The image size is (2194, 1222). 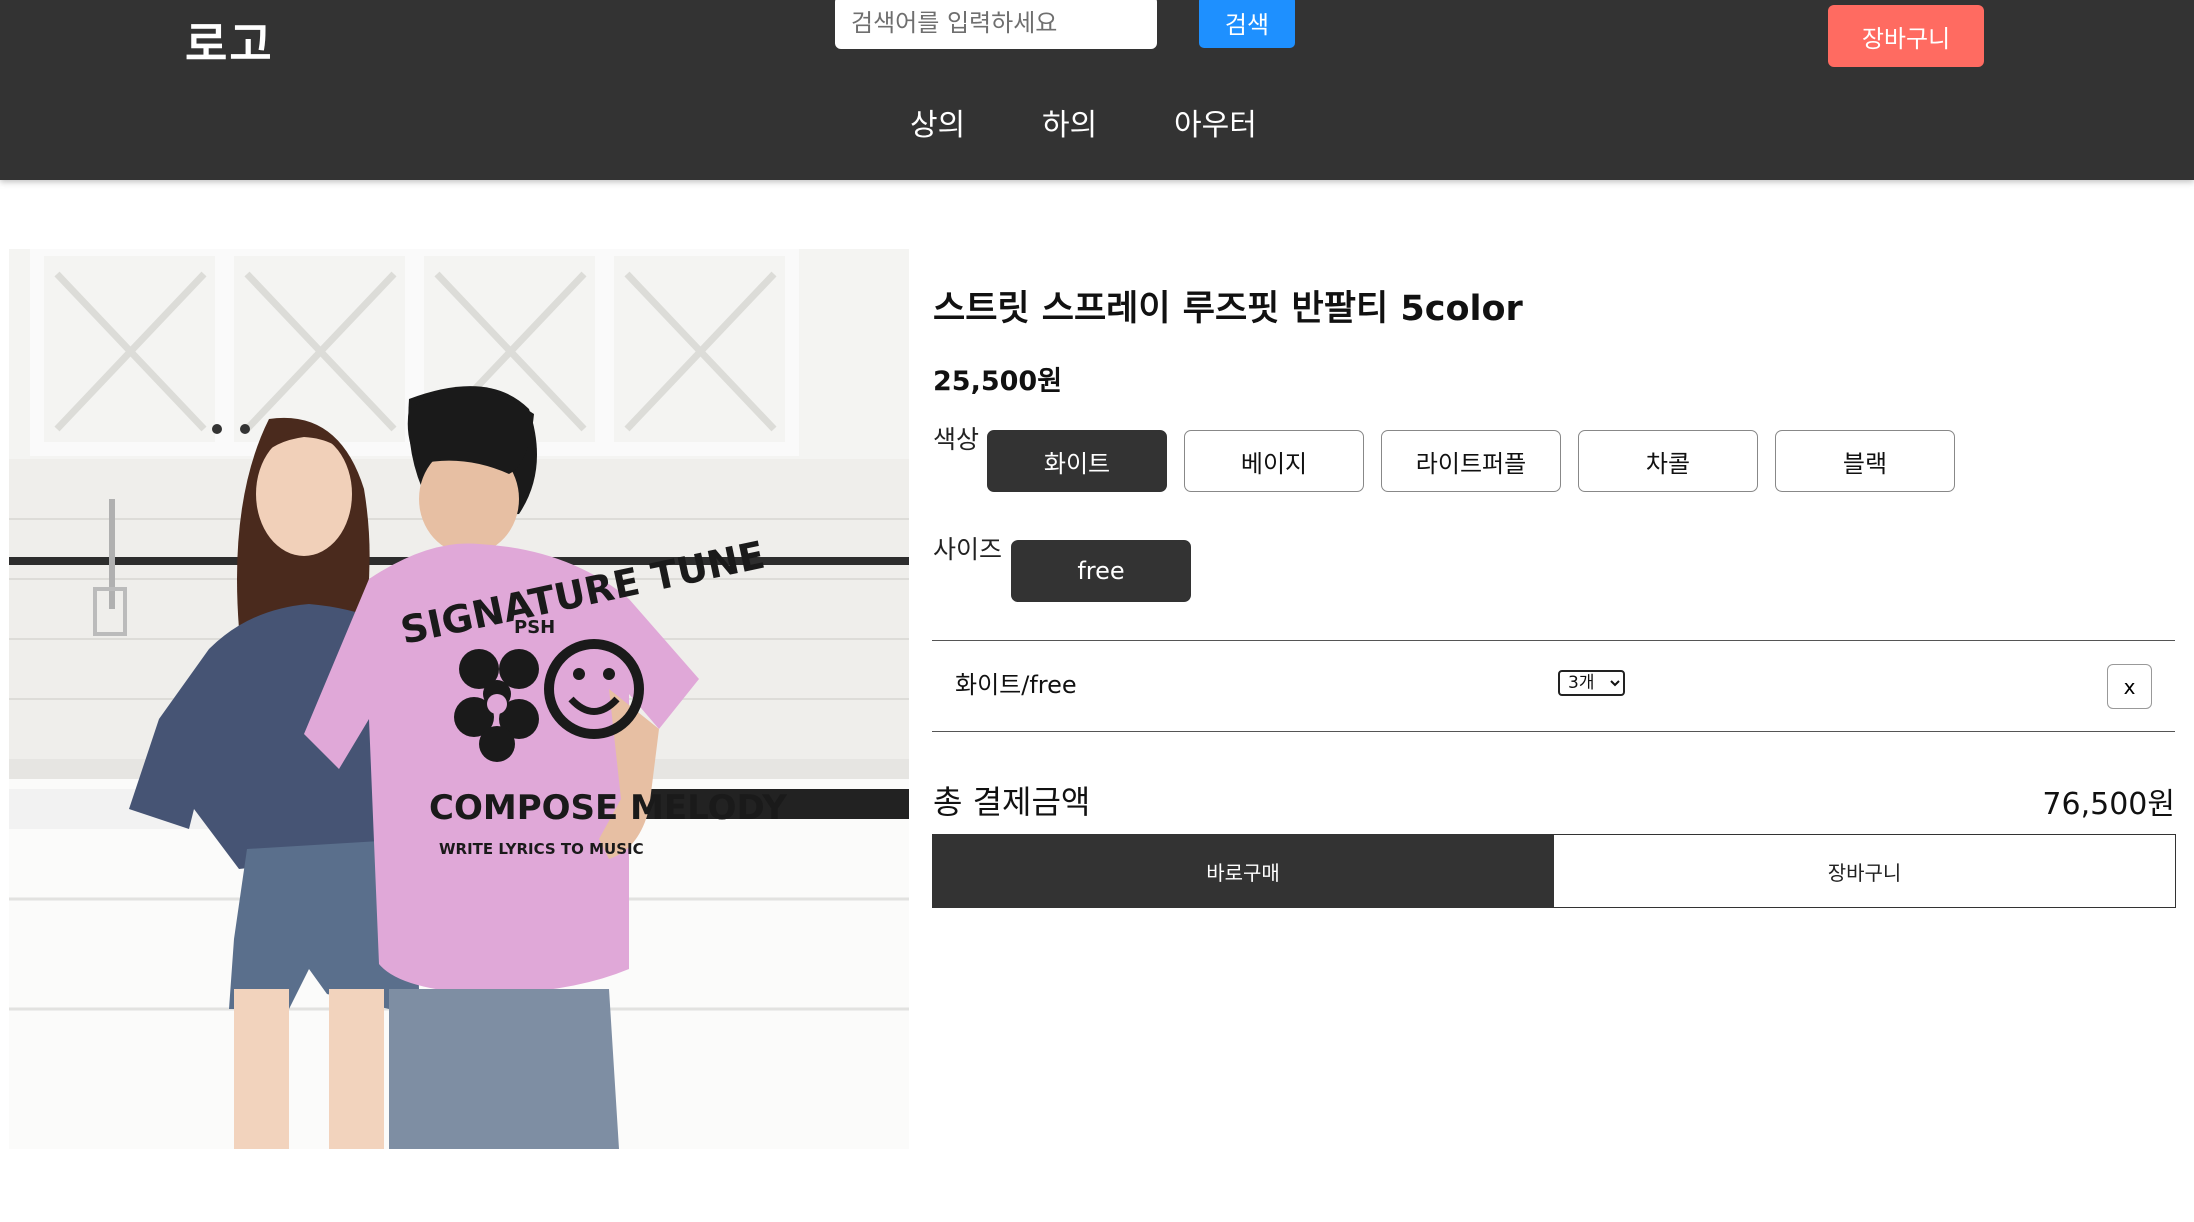 I want to click on size-label: 사이즈, so click(x=968, y=549).